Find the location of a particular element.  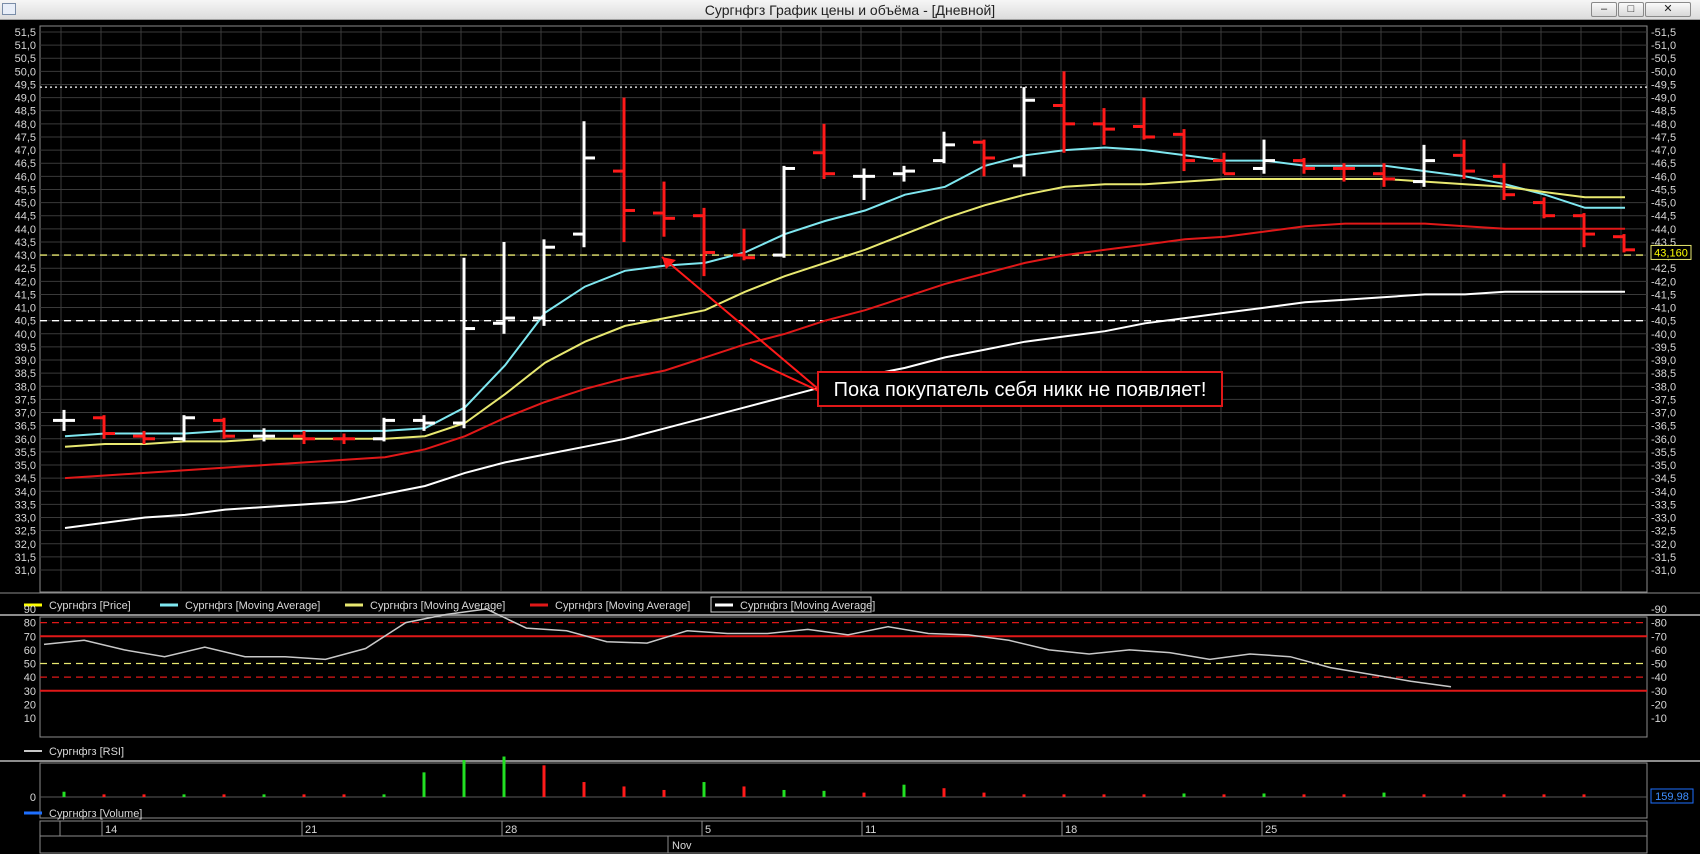

maximize-button: □ is located at coordinates (1631, 9).